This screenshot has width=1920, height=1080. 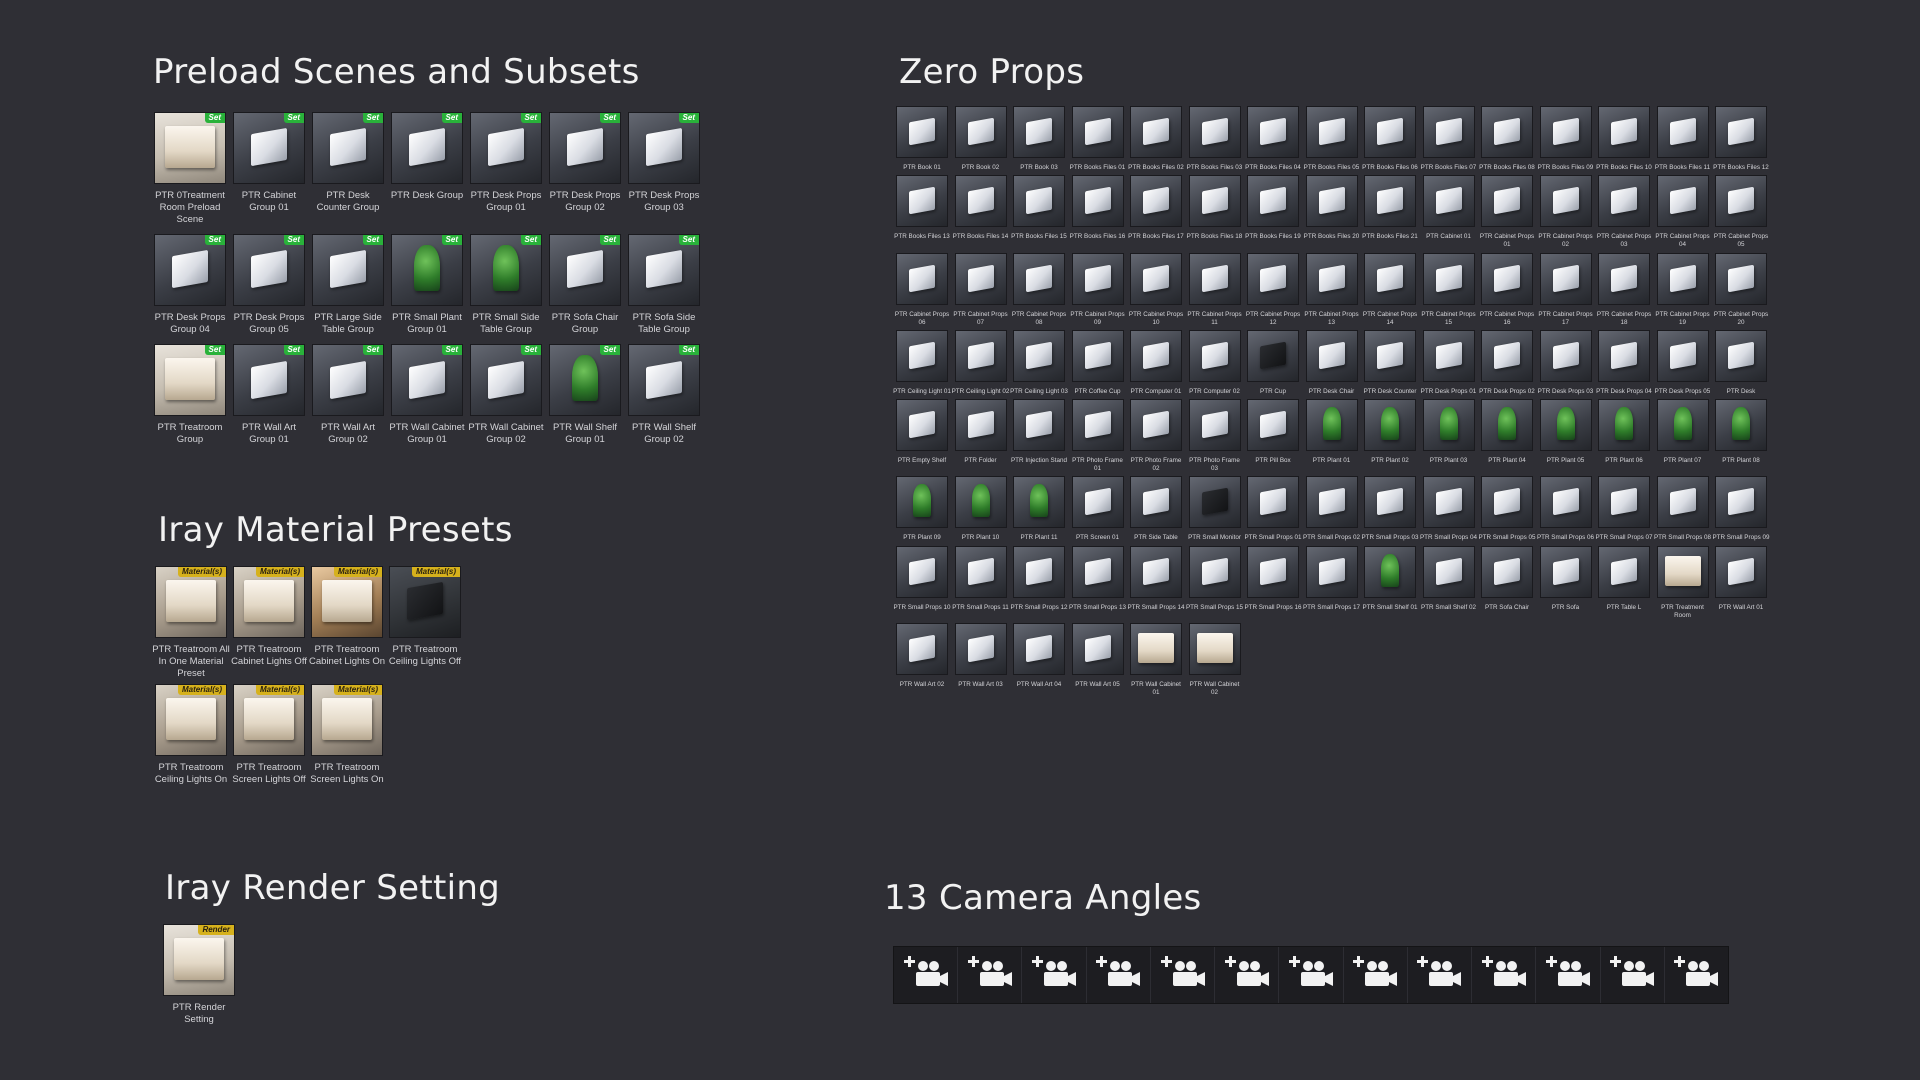 I want to click on ptr-books-files-14-tile: PTR Books Files 14, so click(x=981, y=212).